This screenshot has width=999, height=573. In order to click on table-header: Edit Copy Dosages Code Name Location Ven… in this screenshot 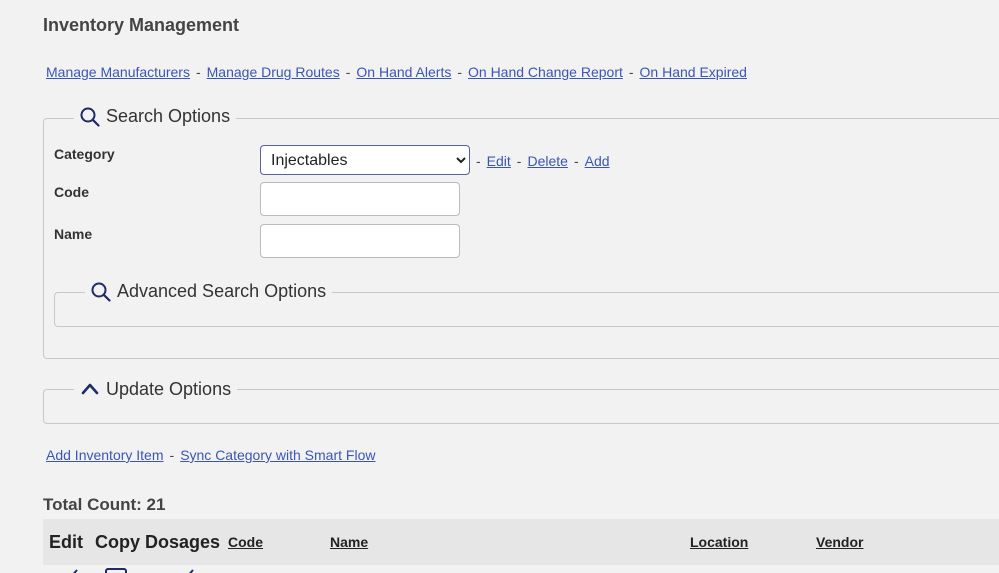, I will do `click(521, 542)`.